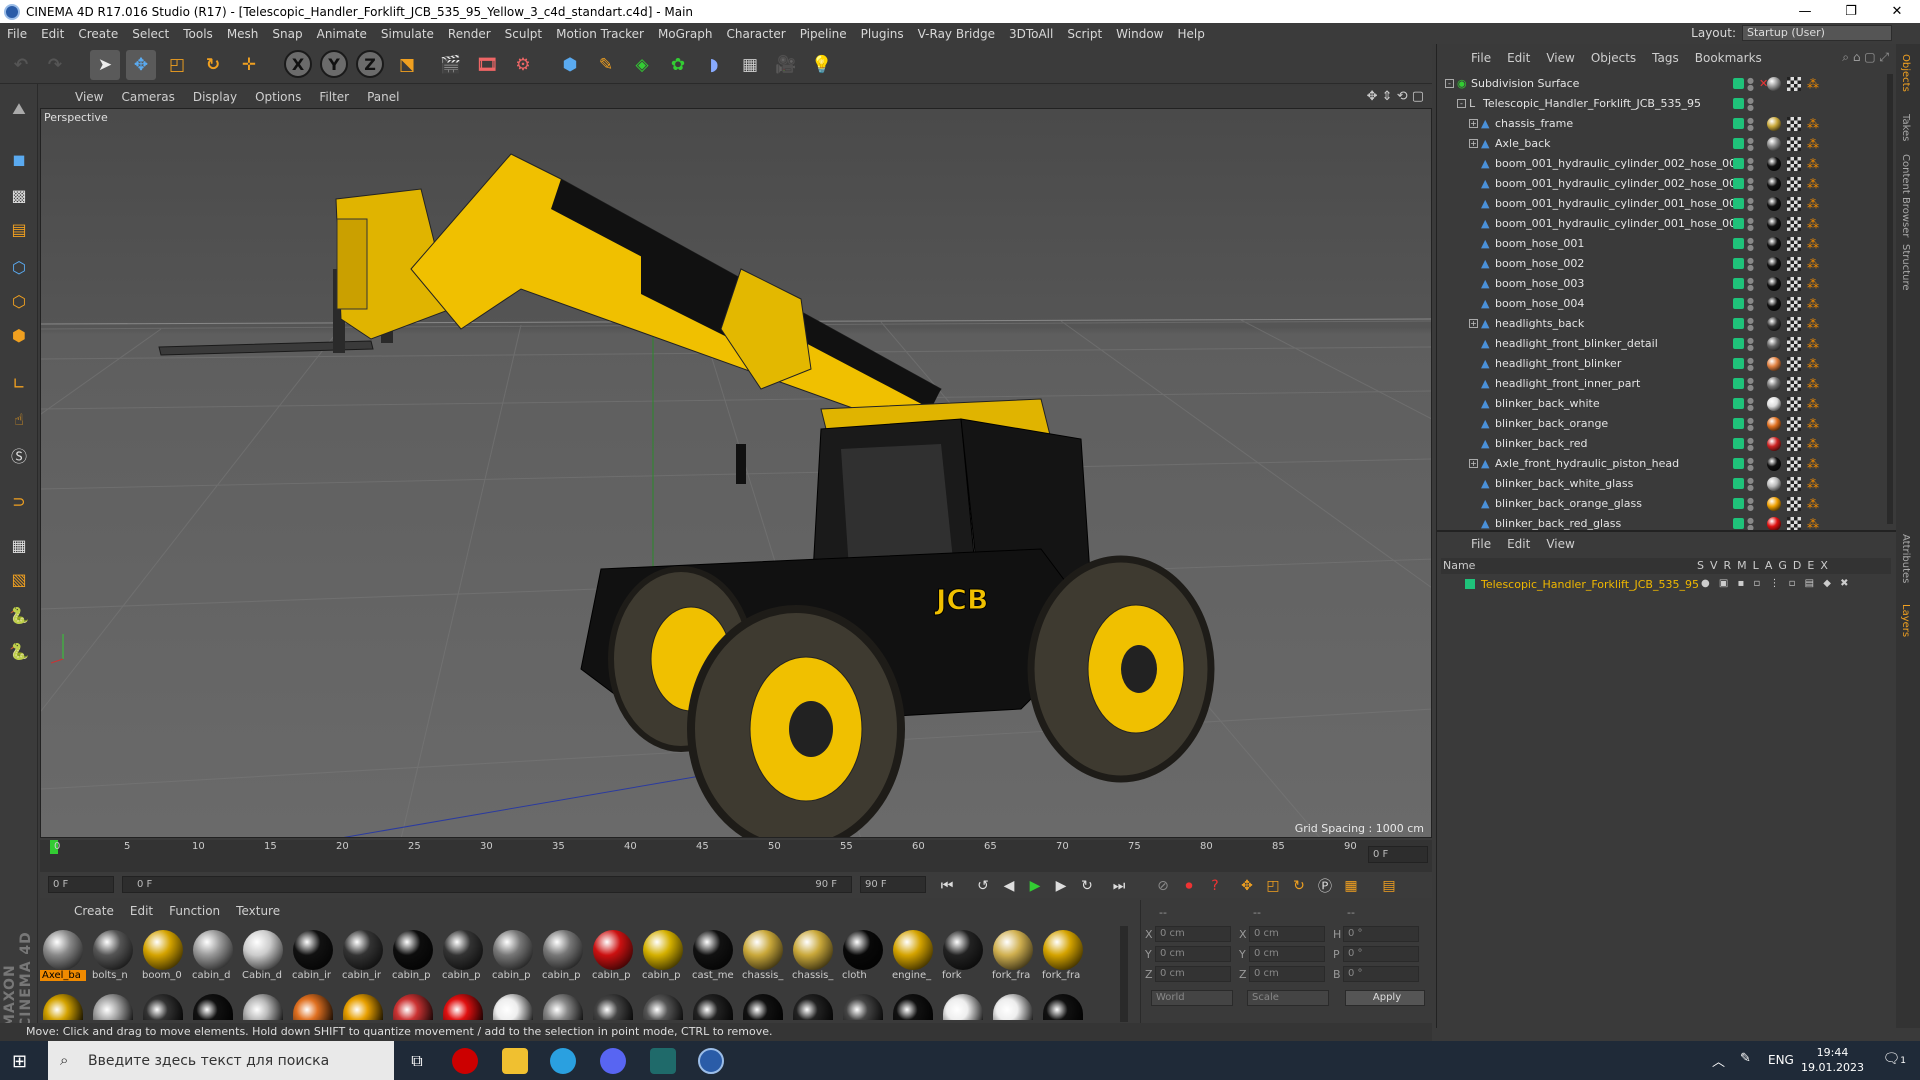 The image size is (1920, 1080). Describe the element at coordinates (642, 65) in the screenshot. I see `subdivision-surface-icon: ◈` at that location.